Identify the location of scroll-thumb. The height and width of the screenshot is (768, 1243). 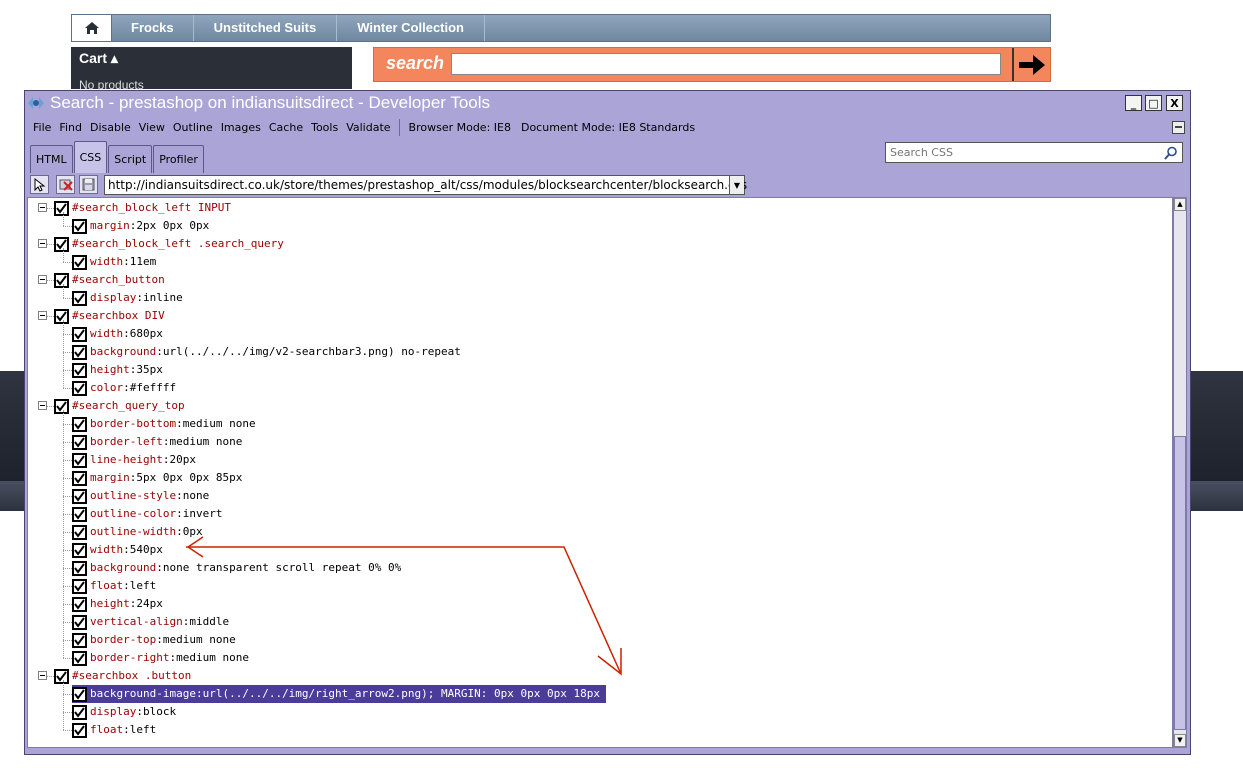
(1180, 583).